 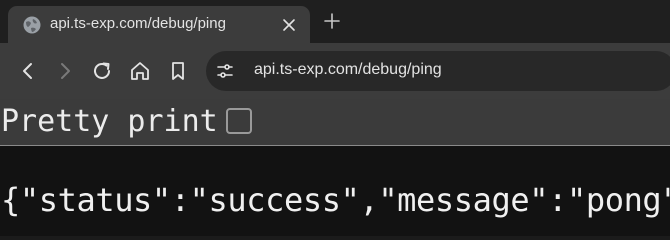 What do you see at coordinates (289, 25) in the screenshot?
I see `close-icon` at bounding box center [289, 25].